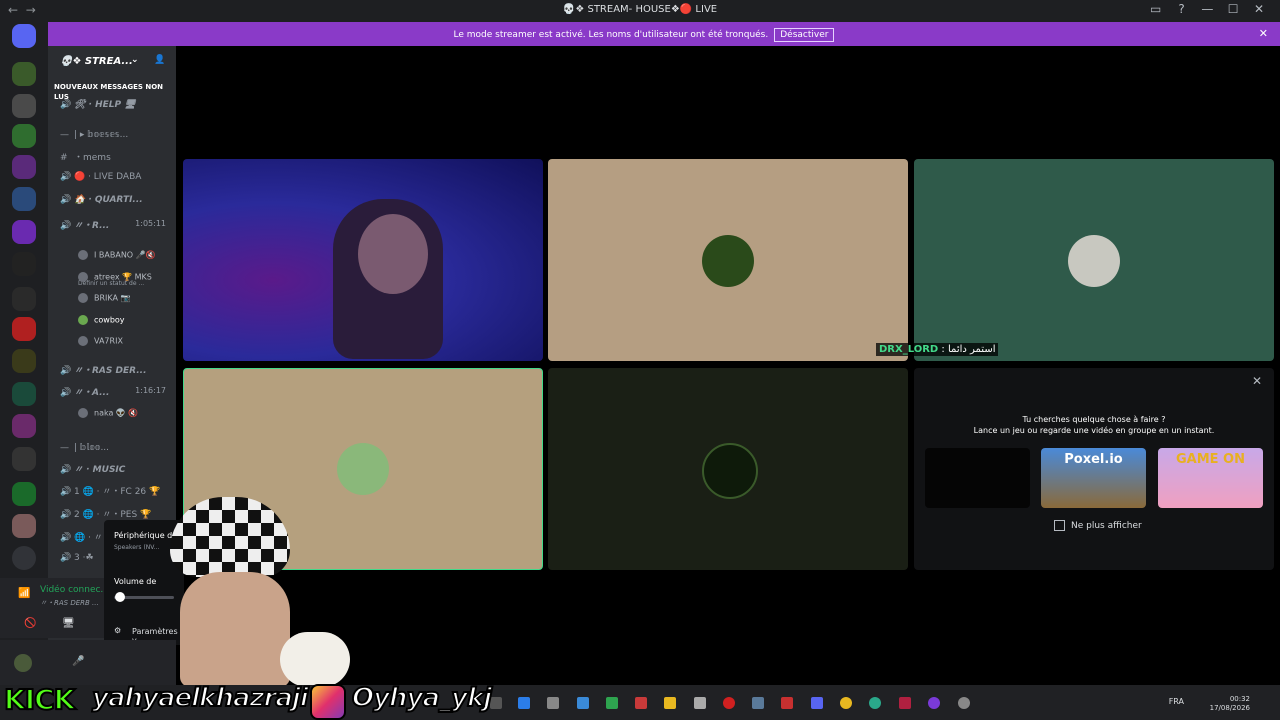 This screenshot has height=720, width=1280. What do you see at coordinates (1230, 704) in the screenshot?
I see `clock: 00:32 17/08/2026` at bounding box center [1230, 704].